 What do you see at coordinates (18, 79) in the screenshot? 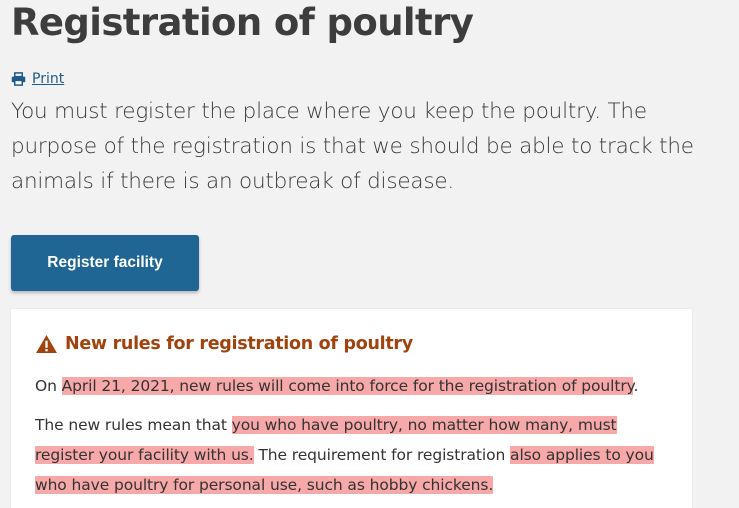
I see `printer-icon` at bounding box center [18, 79].